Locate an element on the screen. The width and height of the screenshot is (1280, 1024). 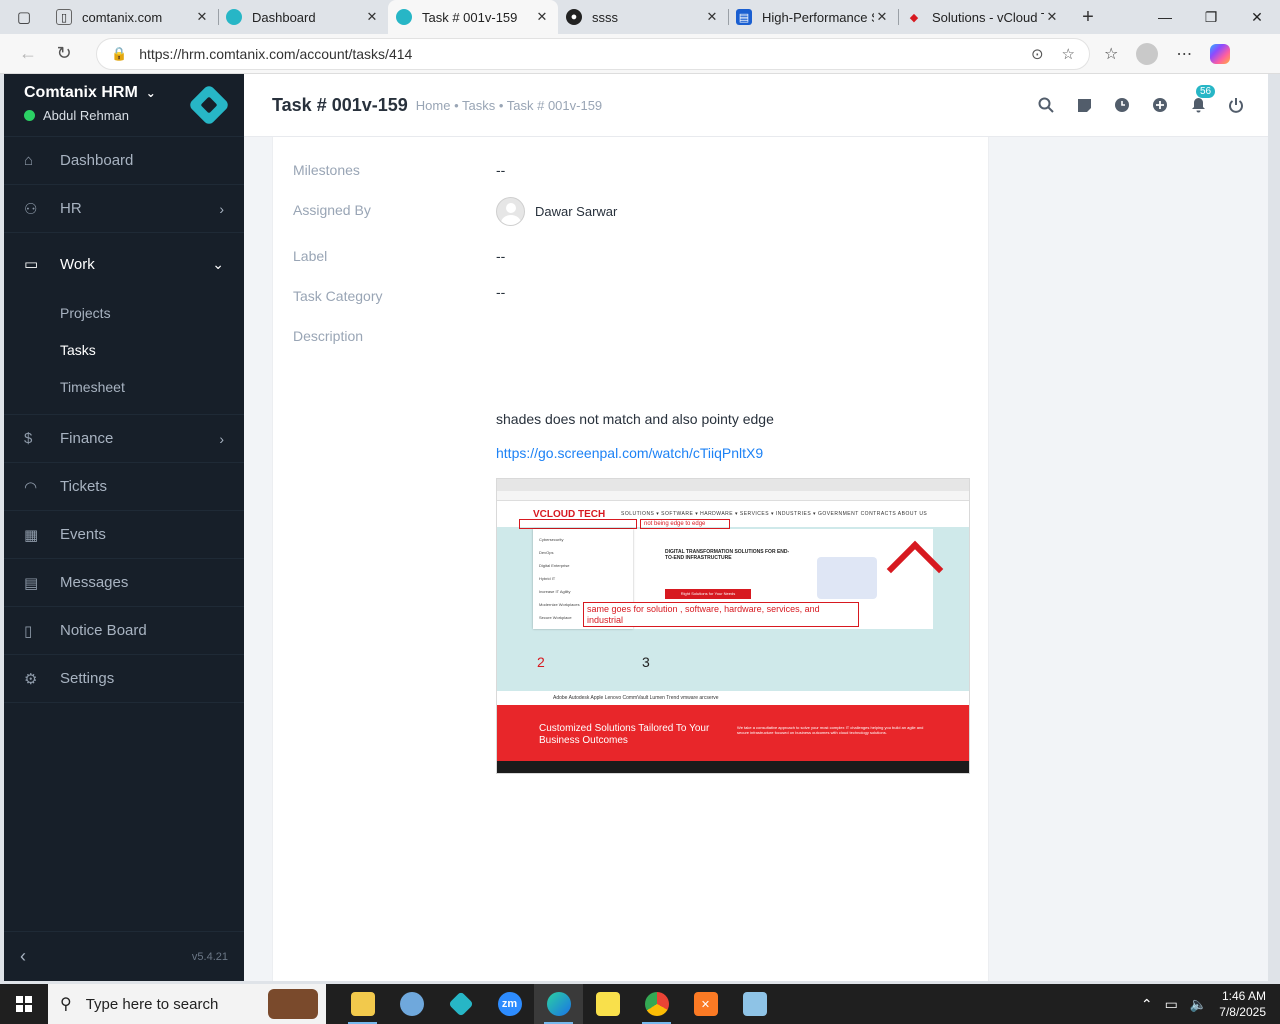
sidebar-footer: ‹ v5.4.21 is located at coordinates (124, 956).